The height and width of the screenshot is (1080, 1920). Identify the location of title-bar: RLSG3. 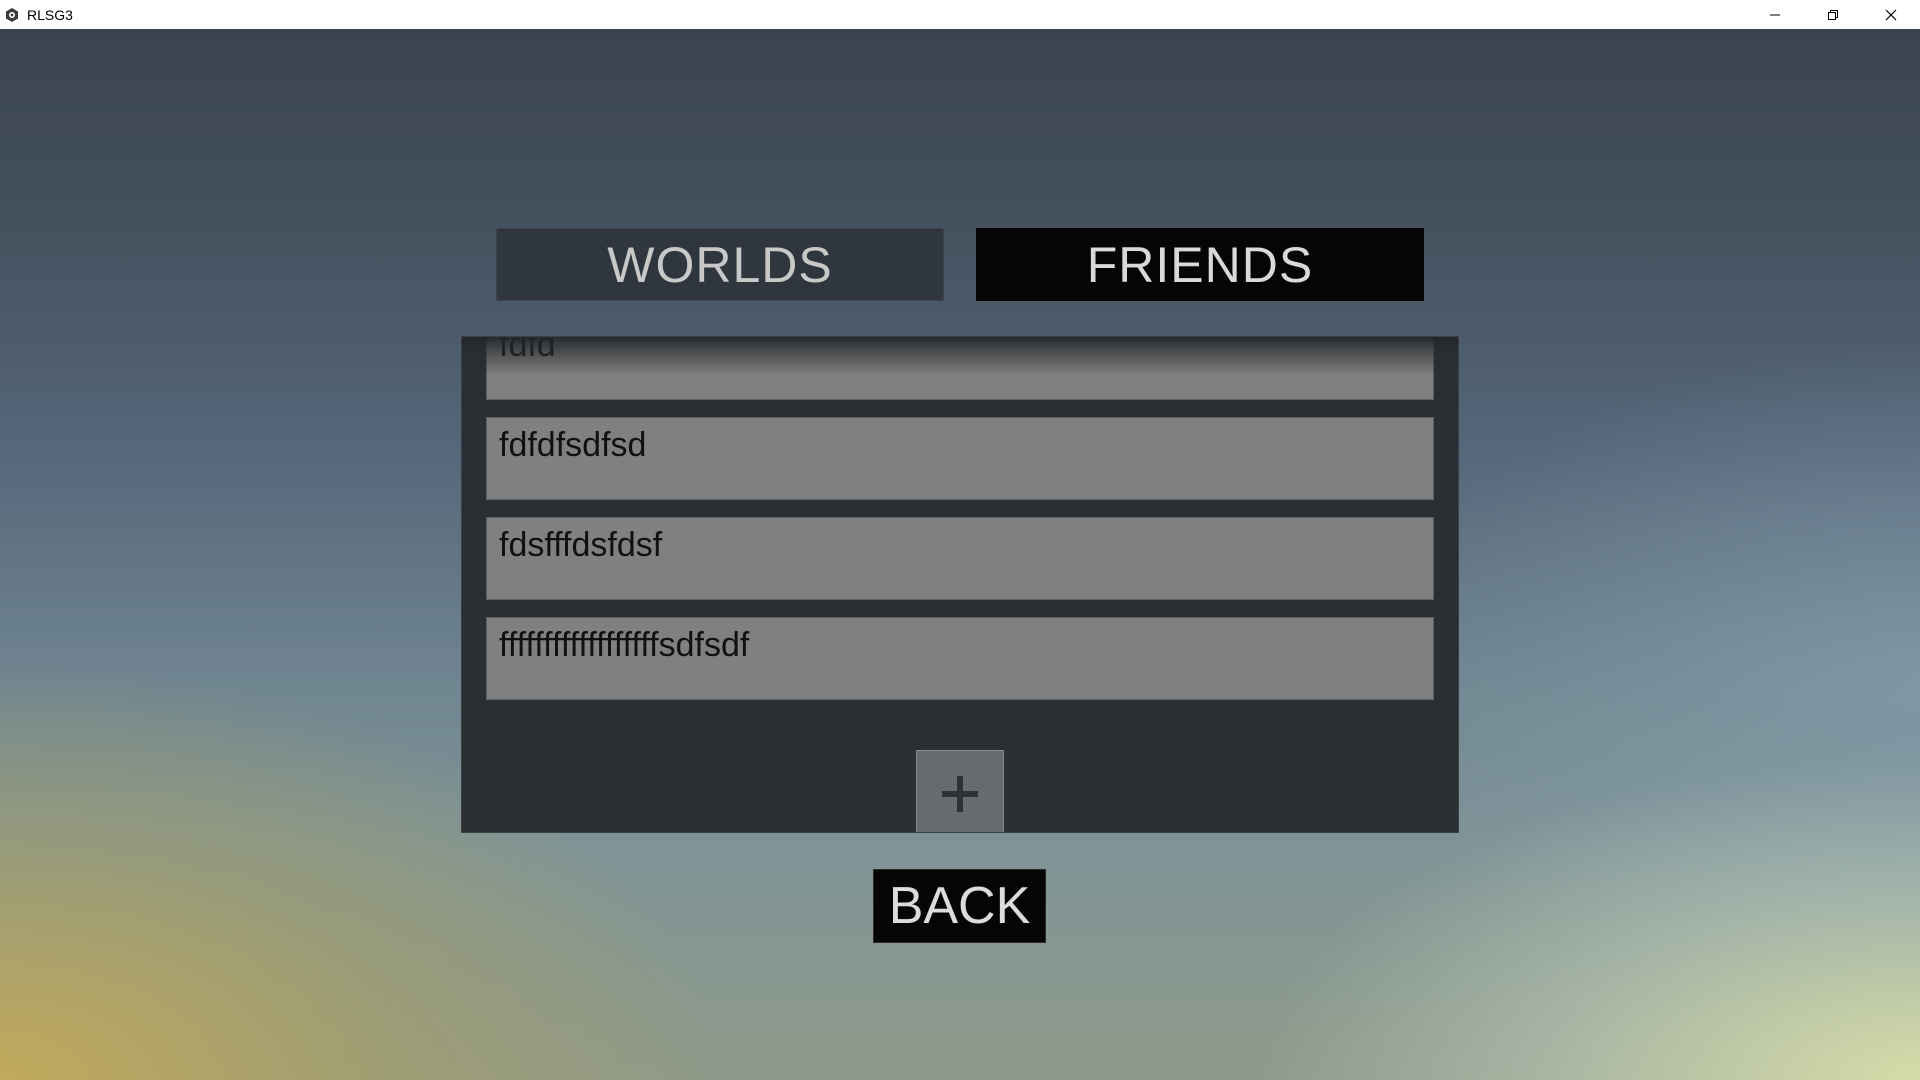
(960, 14).